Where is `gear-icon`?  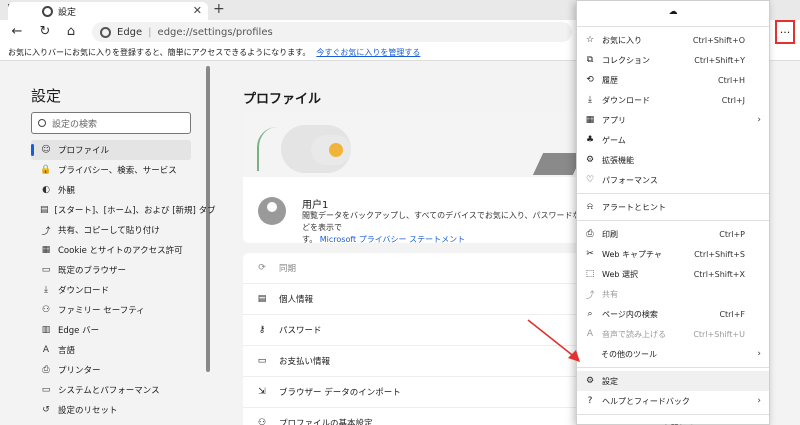
gear-icon is located at coordinates (47, 11).